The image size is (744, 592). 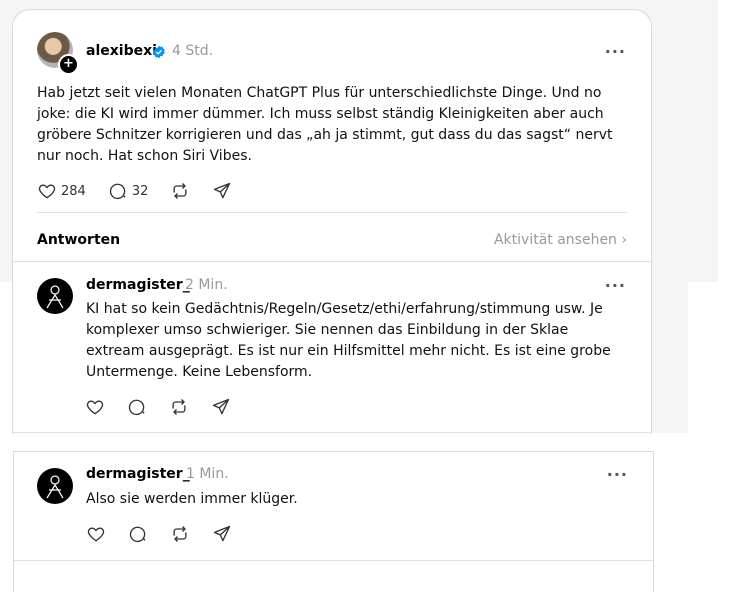 I want to click on reply-time: 1 Min., so click(x=207, y=474).